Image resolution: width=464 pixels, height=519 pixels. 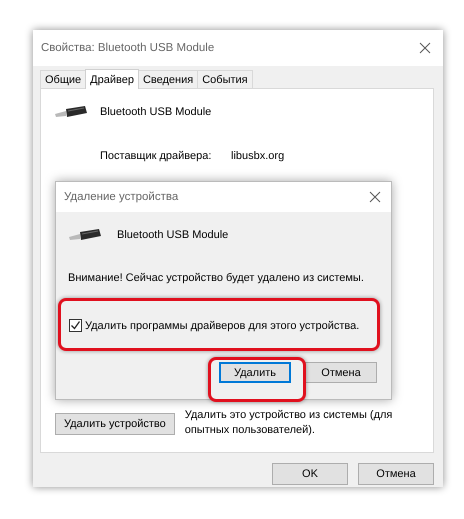 What do you see at coordinates (216, 278) in the screenshot?
I see `warning-text: Внимание! Сейчас устройство будет удалено из системы.` at bounding box center [216, 278].